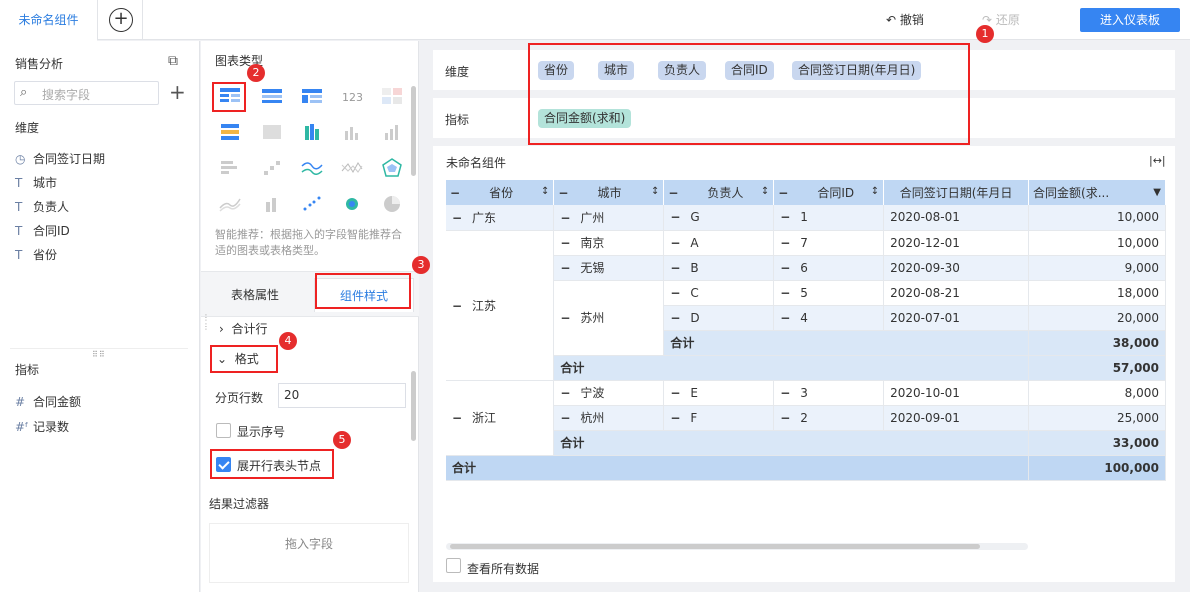 Image resolution: width=1190 pixels, height=592 pixels. I want to click on bubble-chart-icon, so click(352, 204).